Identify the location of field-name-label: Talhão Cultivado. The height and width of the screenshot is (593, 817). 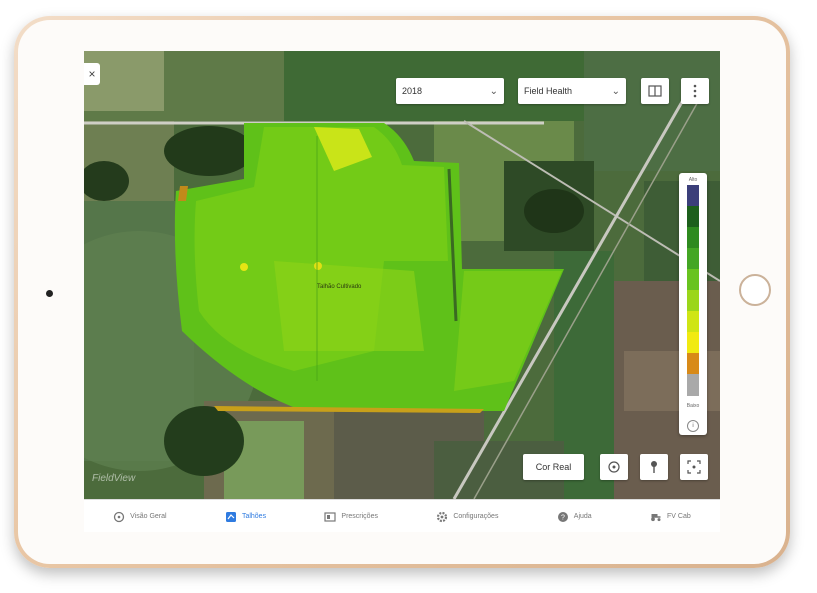
(339, 287).